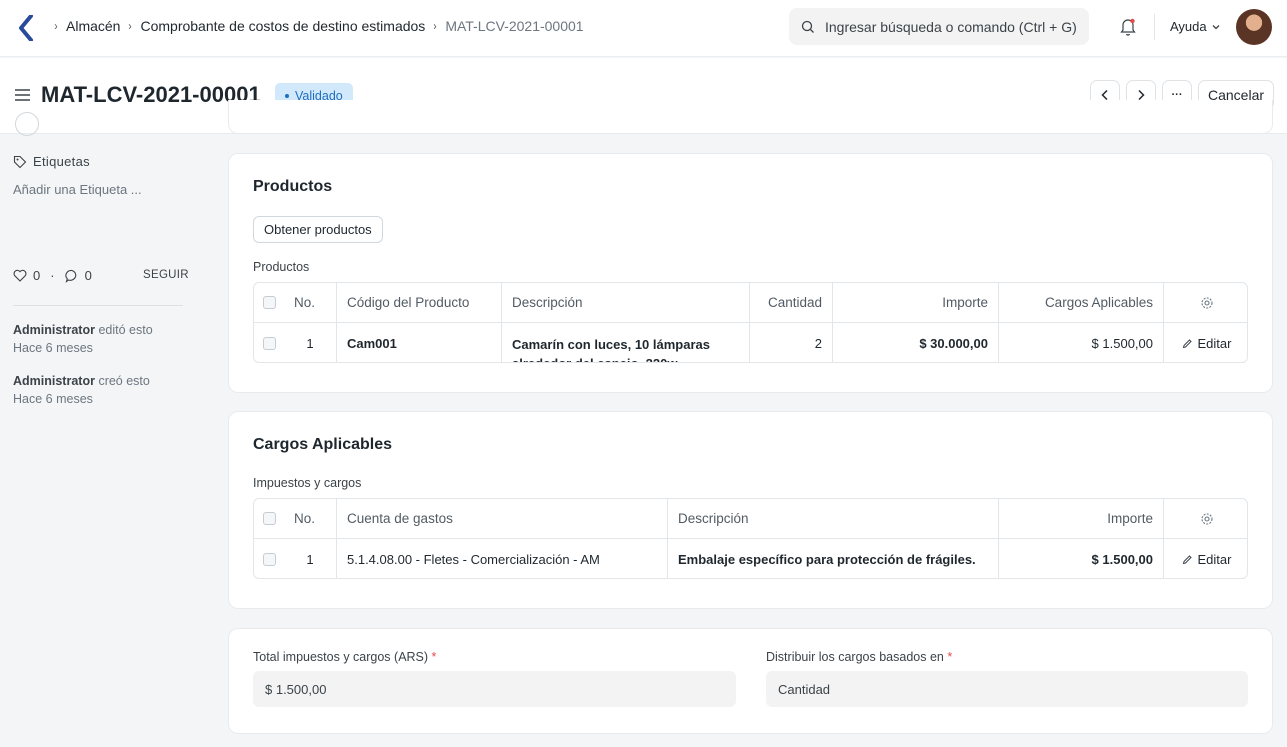 The height and width of the screenshot is (747, 1287). What do you see at coordinates (750, 117) in the screenshot?
I see `previous-section-card` at bounding box center [750, 117].